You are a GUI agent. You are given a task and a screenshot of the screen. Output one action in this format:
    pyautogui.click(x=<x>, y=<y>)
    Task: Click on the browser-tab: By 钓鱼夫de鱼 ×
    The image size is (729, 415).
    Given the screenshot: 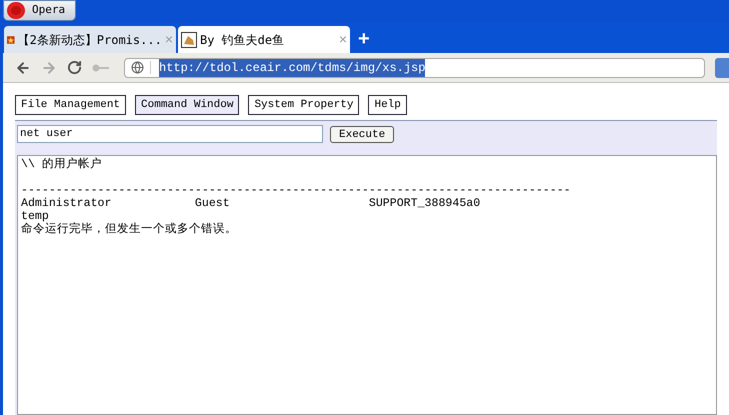 What is the action you would take?
    pyautogui.click(x=264, y=39)
    